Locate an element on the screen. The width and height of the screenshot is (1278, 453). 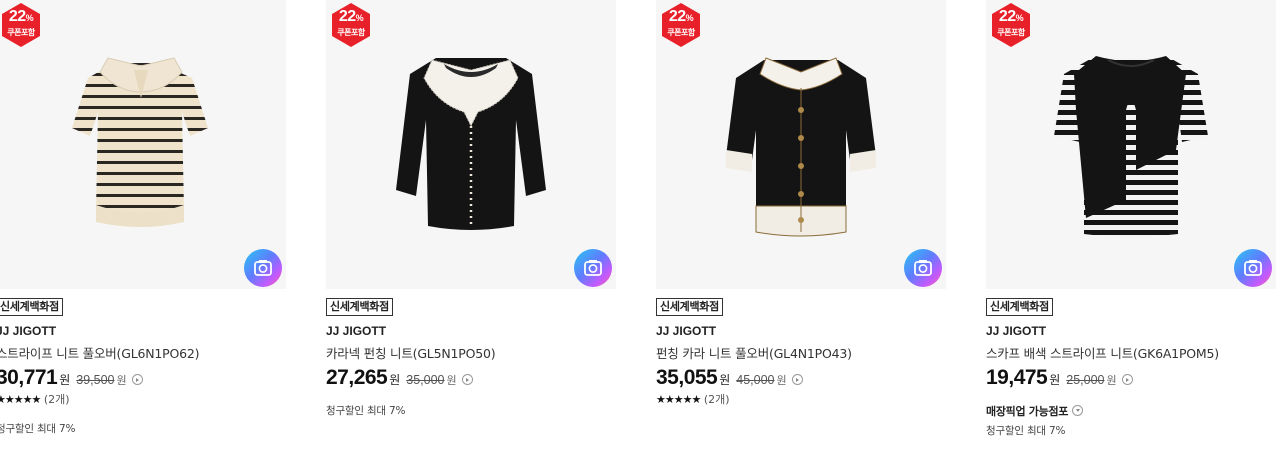
original-price: 45,000 is located at coordinates (755, 380).